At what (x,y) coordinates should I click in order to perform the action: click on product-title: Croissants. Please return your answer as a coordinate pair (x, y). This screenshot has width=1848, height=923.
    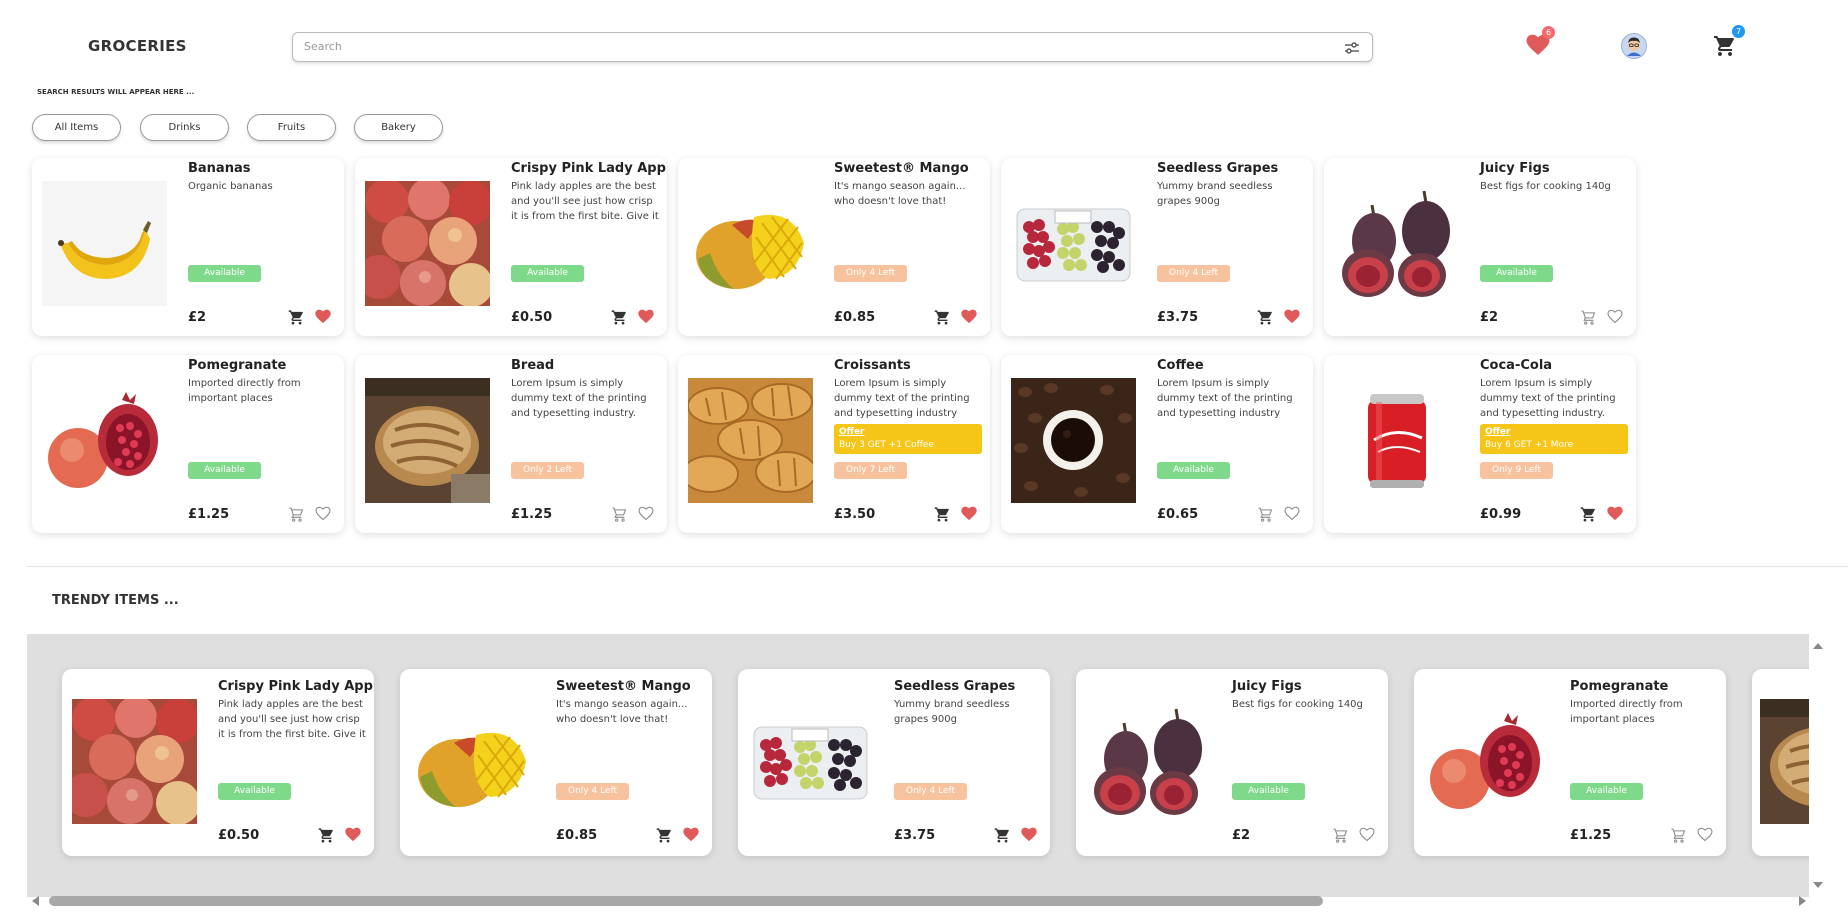
    Looking at the image, I should click on (872, 365).